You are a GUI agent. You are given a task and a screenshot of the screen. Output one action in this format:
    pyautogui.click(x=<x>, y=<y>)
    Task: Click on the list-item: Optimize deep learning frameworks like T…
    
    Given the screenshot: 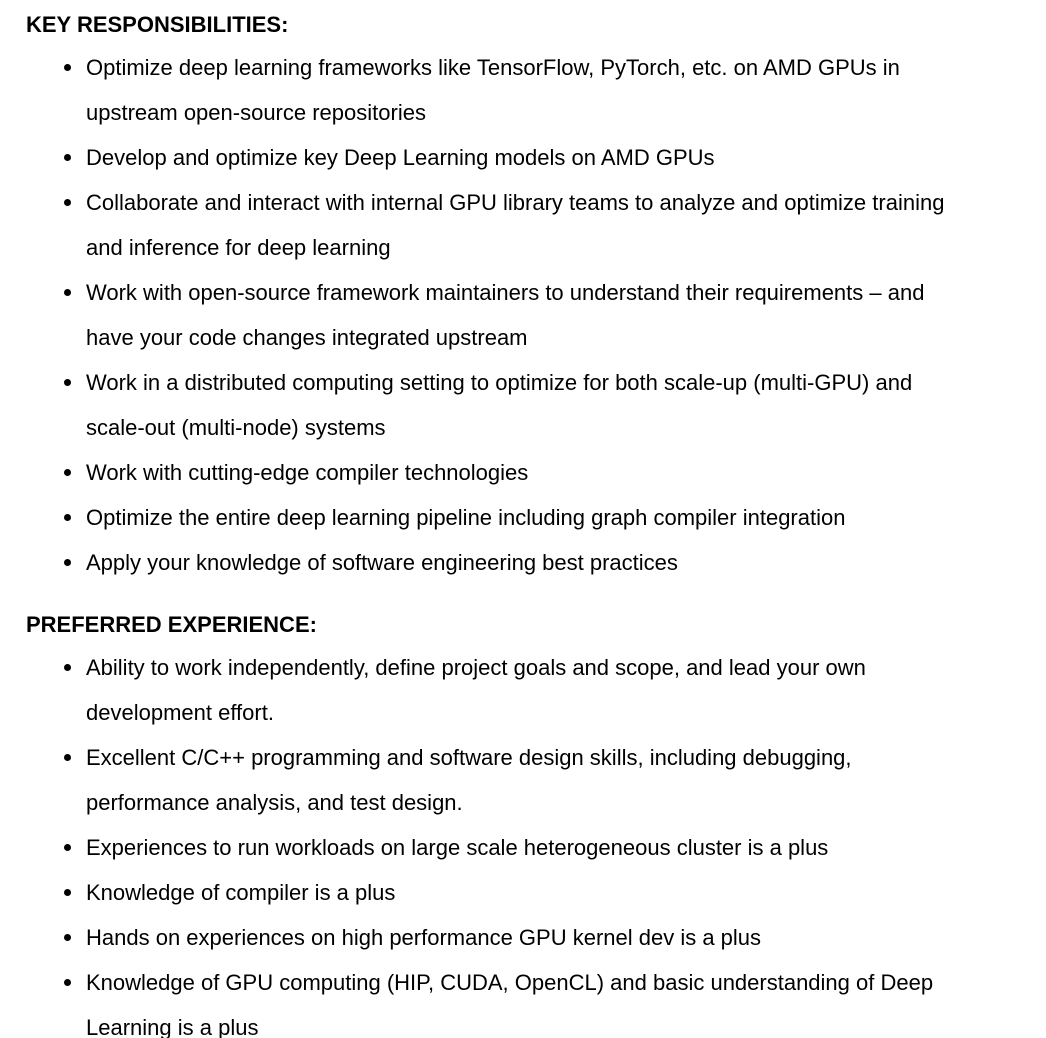 What is the action you would take?
    pyautogui.click(x=523, y=90)
    